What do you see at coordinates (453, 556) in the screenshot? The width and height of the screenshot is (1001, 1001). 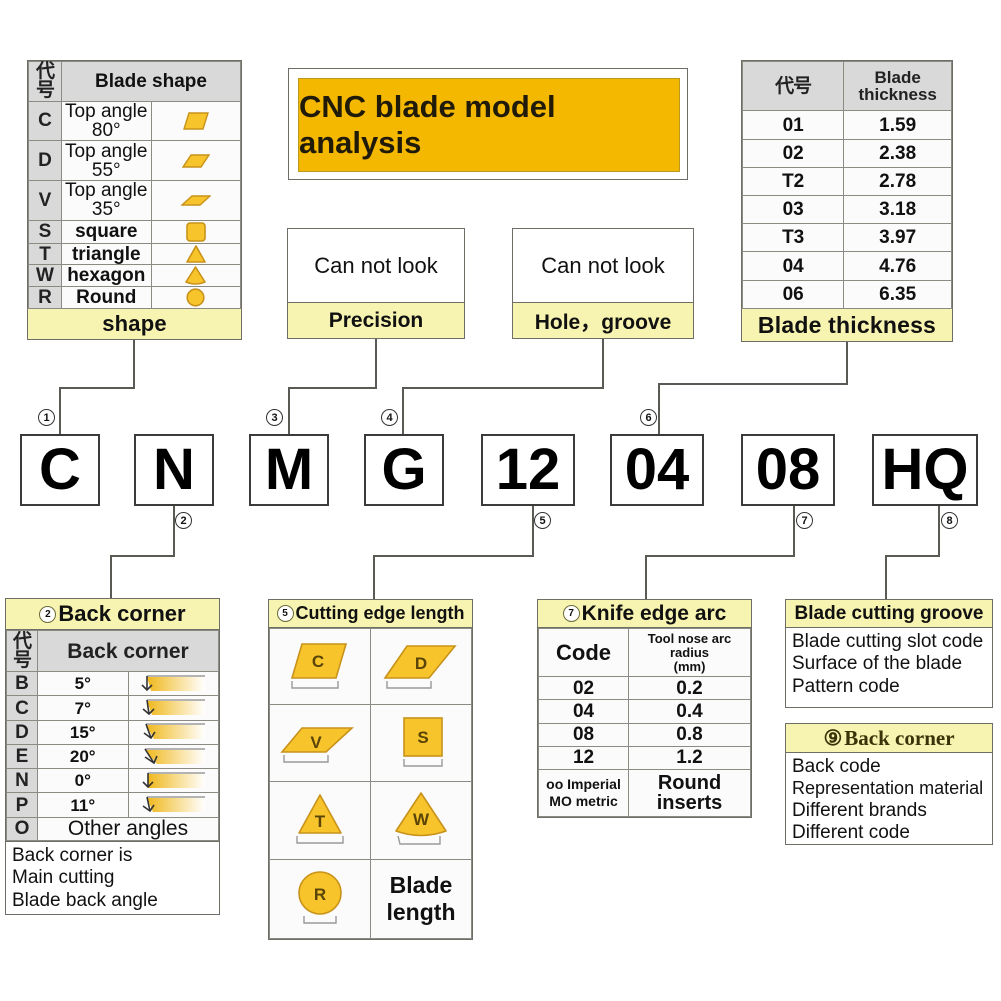 I see `connector-cuttingedge-horizontal` at bounding box center [453, 556].